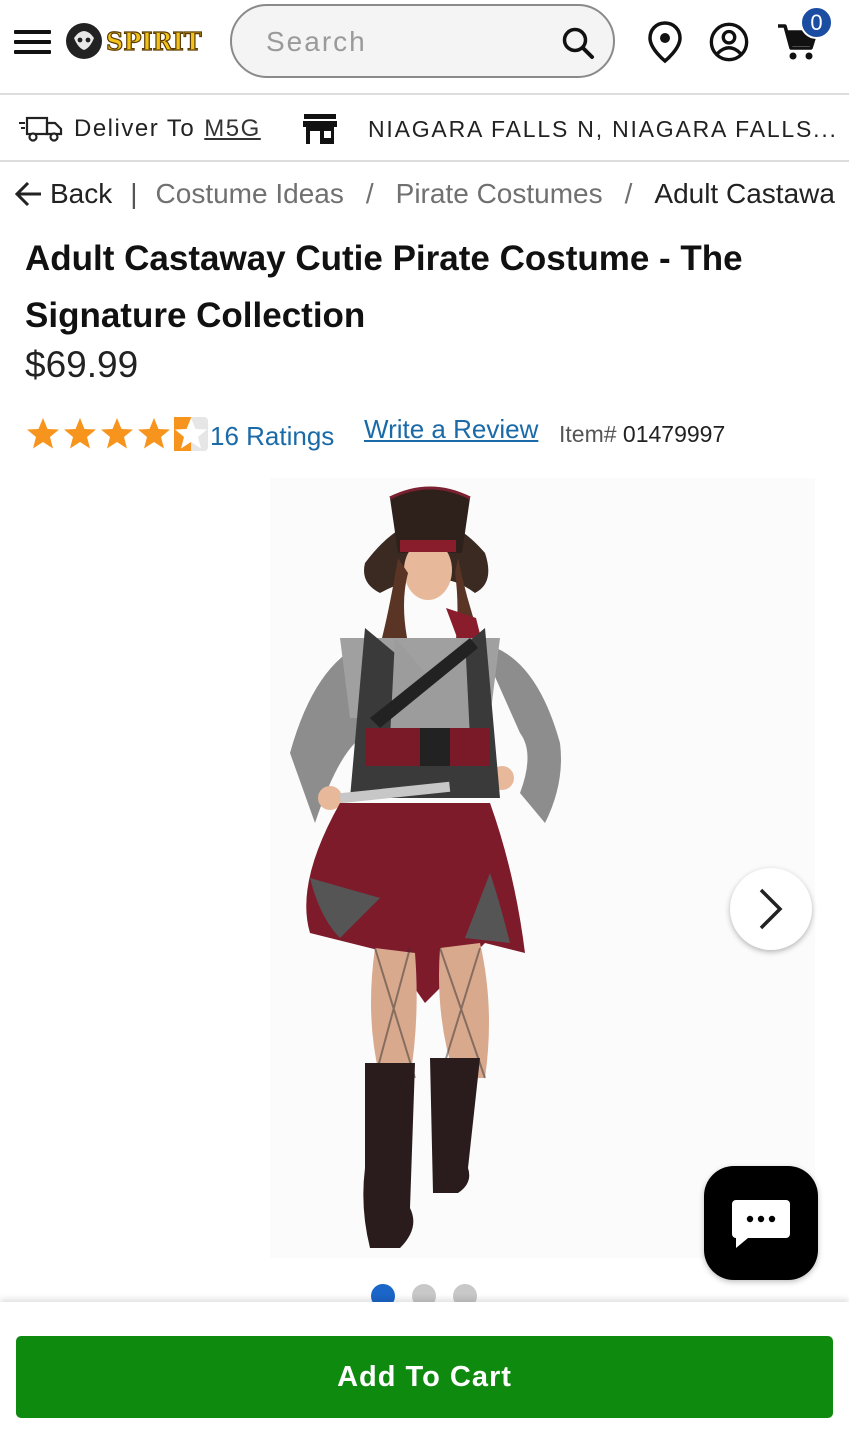 The height and width of the screenshot is (1440, 849). What do you see at coordinates (27, 194) in the screenshot?
I see `arrow-left-icon` at bounding box center [27, 194].